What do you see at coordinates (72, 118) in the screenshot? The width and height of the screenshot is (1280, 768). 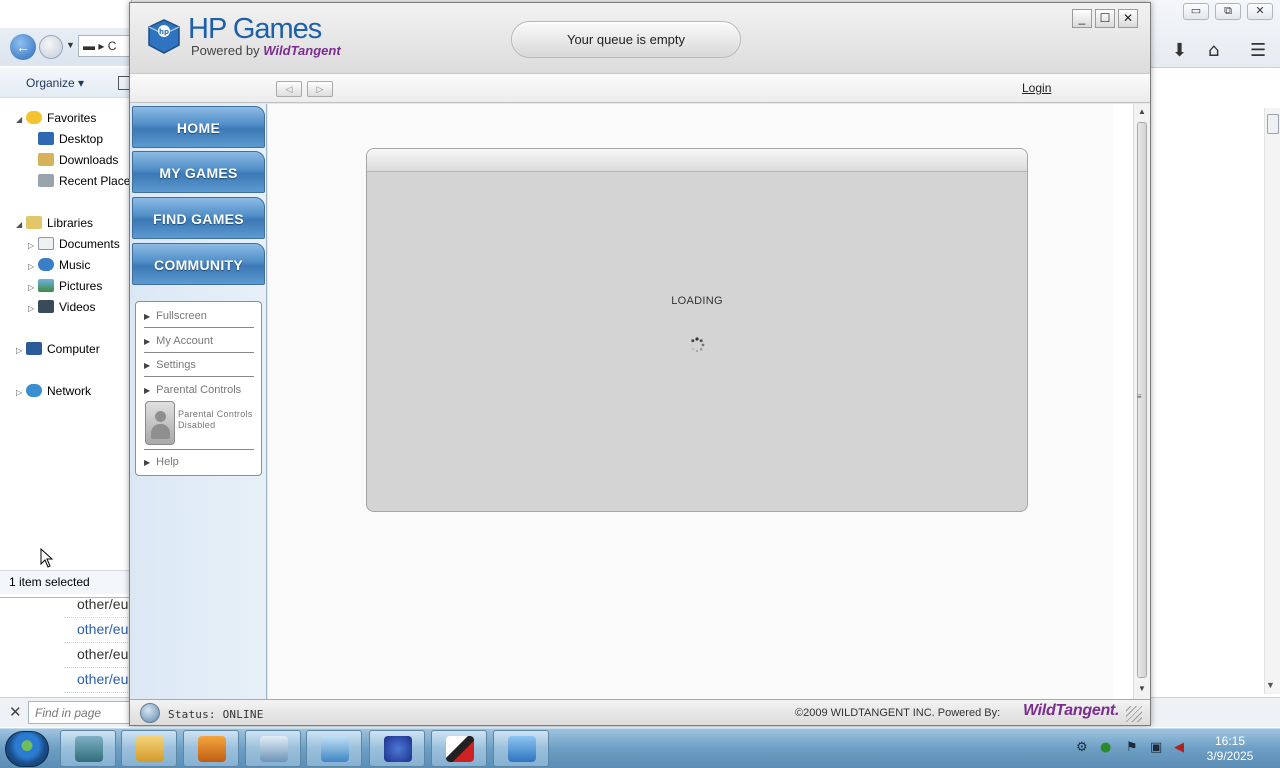 I see `tree-label: Favorites` at bounding box center [72, 118].